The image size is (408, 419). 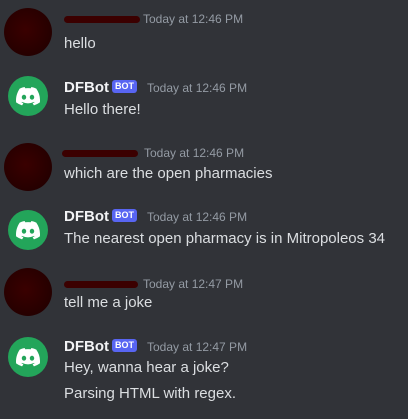 I want to click on message-text: tell me a joke, so click(x=108, y=302).